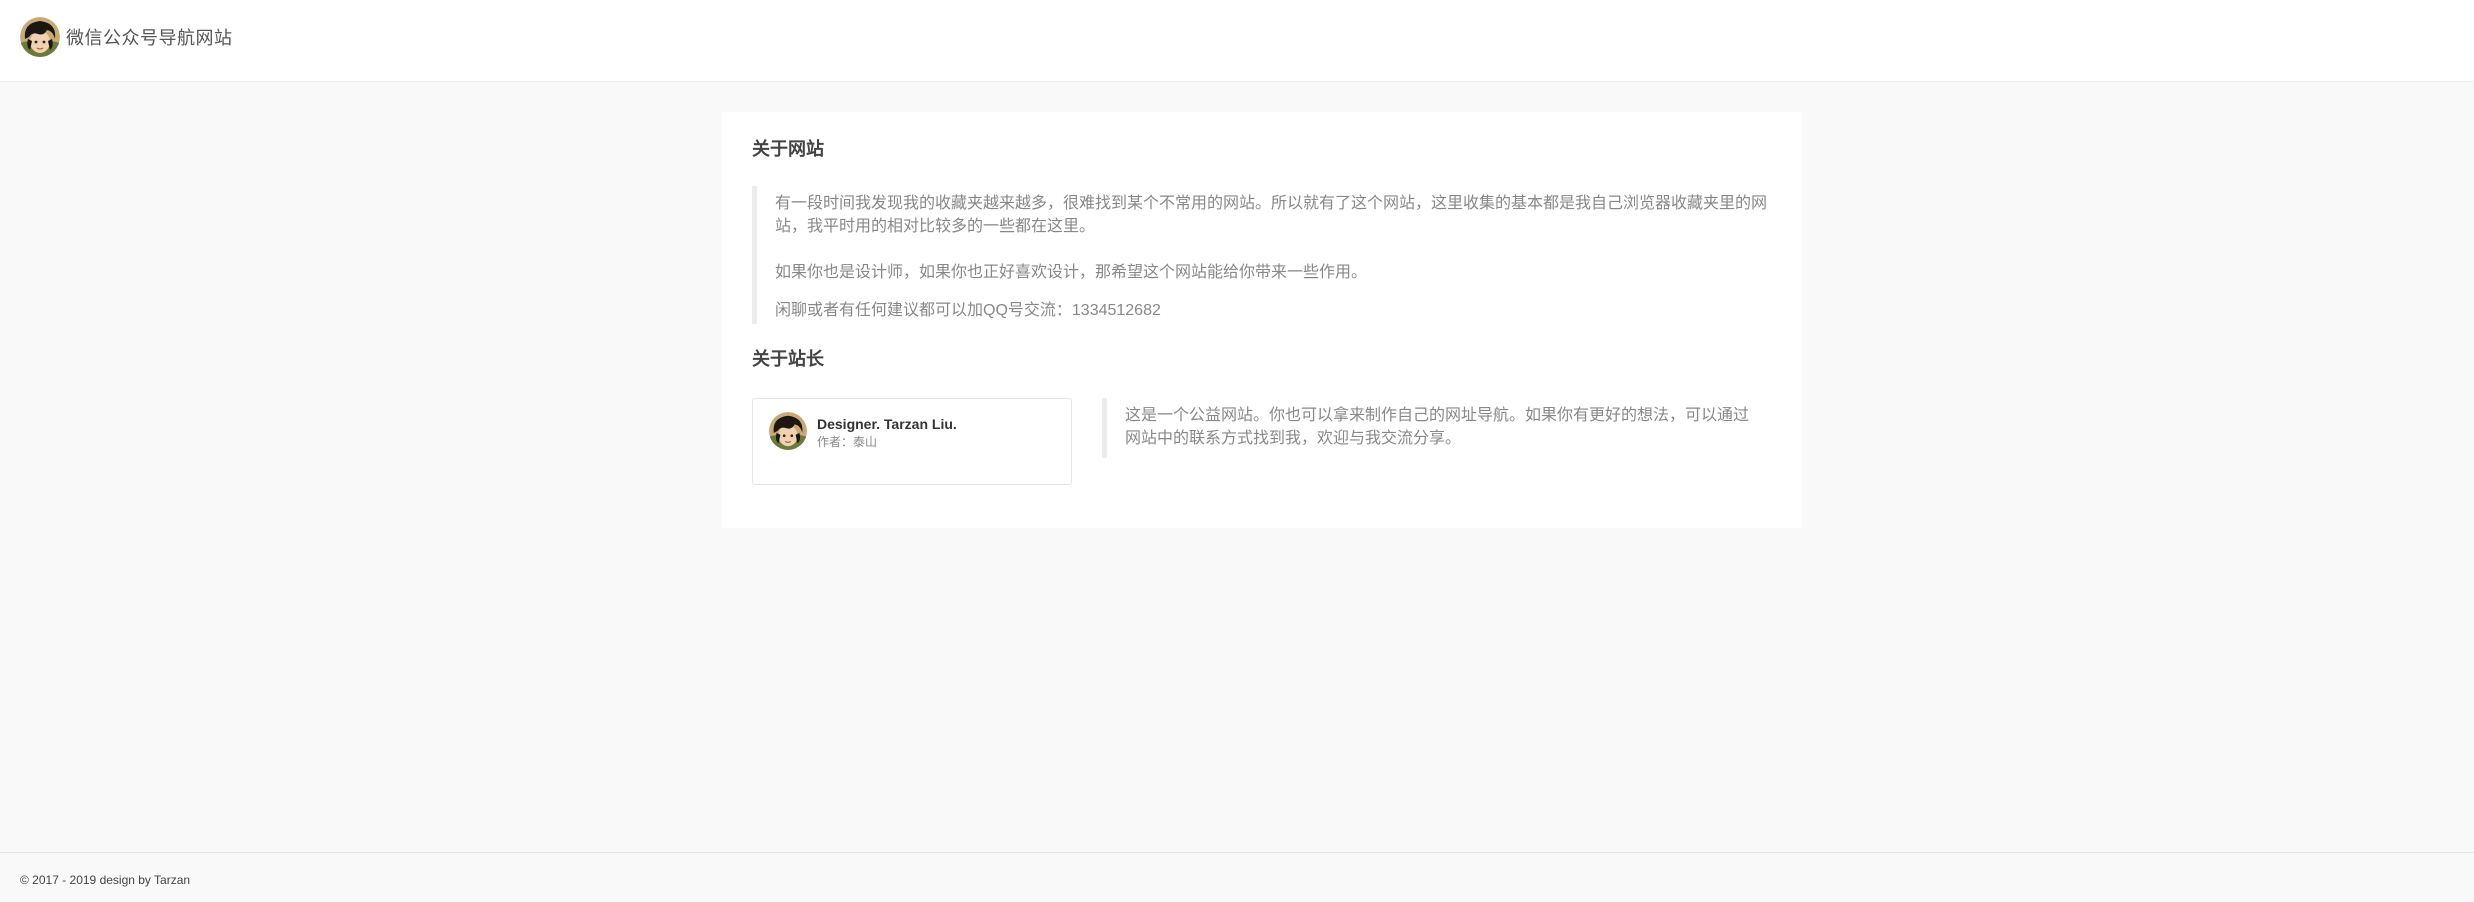 This screenshot has height=902, width=2474. What do you see at coordinates (968, 310) in the screenshot?
I see `contact-paragraph: 闲聊或者有任何建议都可以加QQ号交流：1334512682` at bounding box center [968, 310].